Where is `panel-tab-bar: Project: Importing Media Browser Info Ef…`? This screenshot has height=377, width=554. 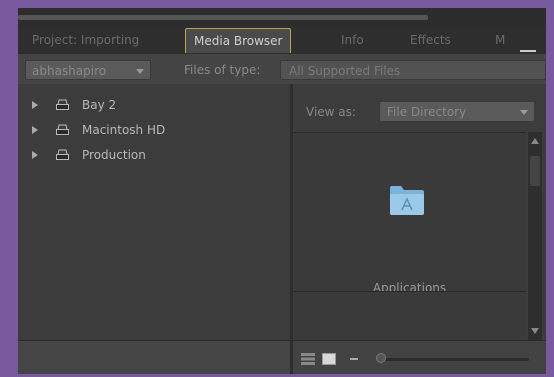 panel-tab-bar: Project: Importing Media Browser Info Ef… is located at coordinates (282, 44).